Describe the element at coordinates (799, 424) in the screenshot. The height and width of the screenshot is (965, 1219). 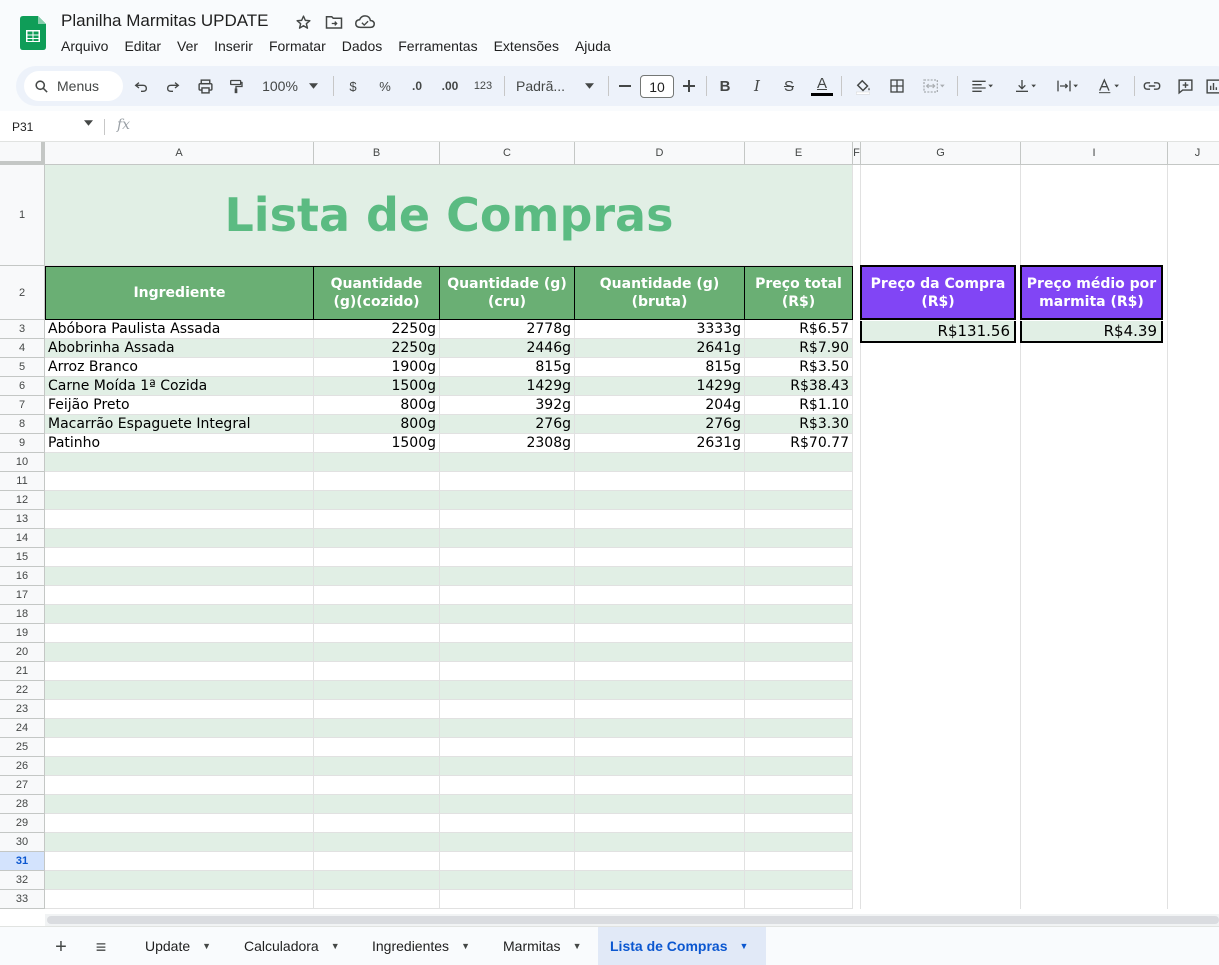
I see `price-cell: R$3.30` at that location.